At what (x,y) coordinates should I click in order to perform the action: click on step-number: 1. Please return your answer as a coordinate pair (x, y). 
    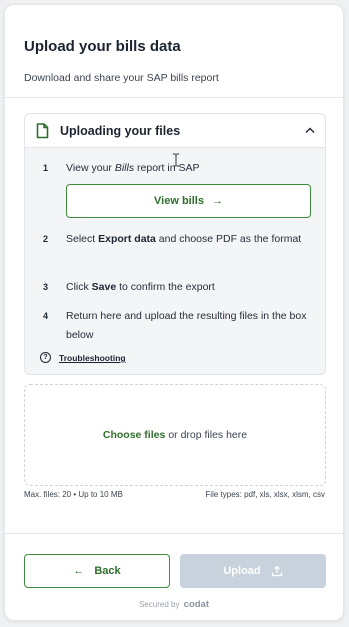
    Looking at the image, I should click on (46, 168).